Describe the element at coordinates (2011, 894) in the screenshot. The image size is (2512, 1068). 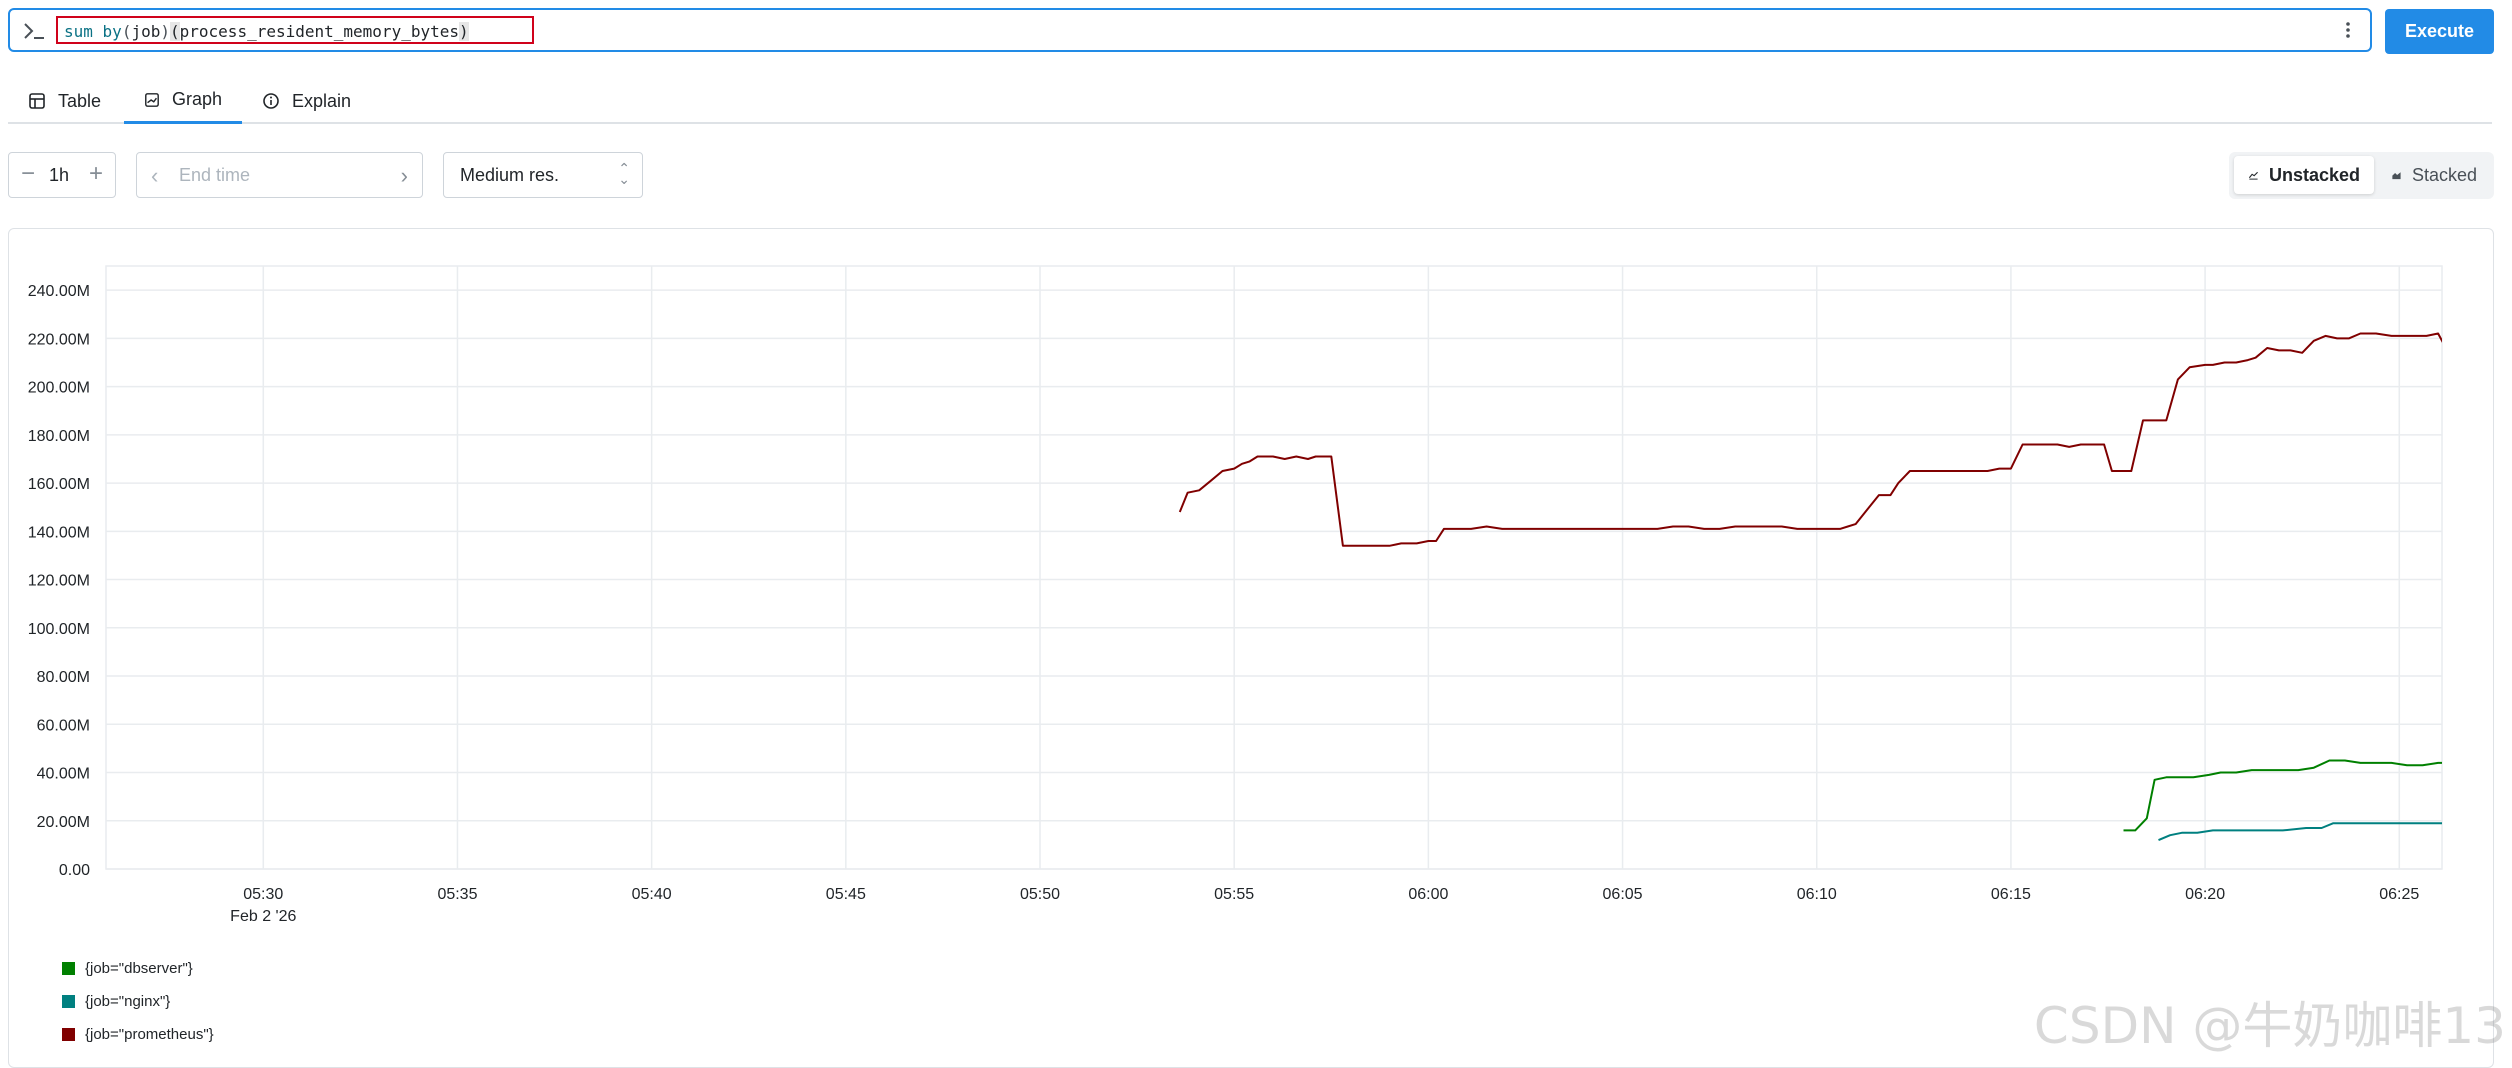
I see `x-tick-label: 06:15` at that location.